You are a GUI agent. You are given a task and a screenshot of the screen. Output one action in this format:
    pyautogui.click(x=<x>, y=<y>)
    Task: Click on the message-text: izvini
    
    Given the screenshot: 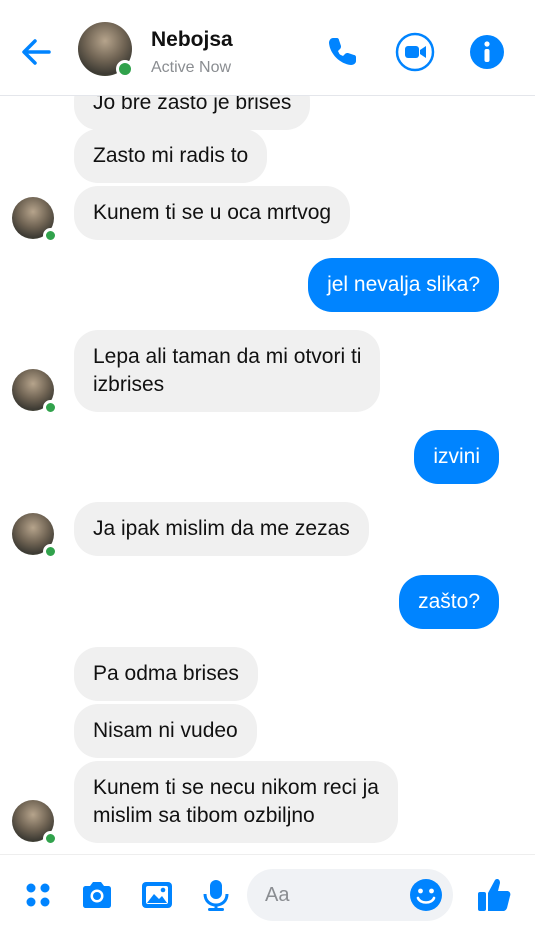 What is the action you would take?
    pyautogui.click(x=456, y=456)
    